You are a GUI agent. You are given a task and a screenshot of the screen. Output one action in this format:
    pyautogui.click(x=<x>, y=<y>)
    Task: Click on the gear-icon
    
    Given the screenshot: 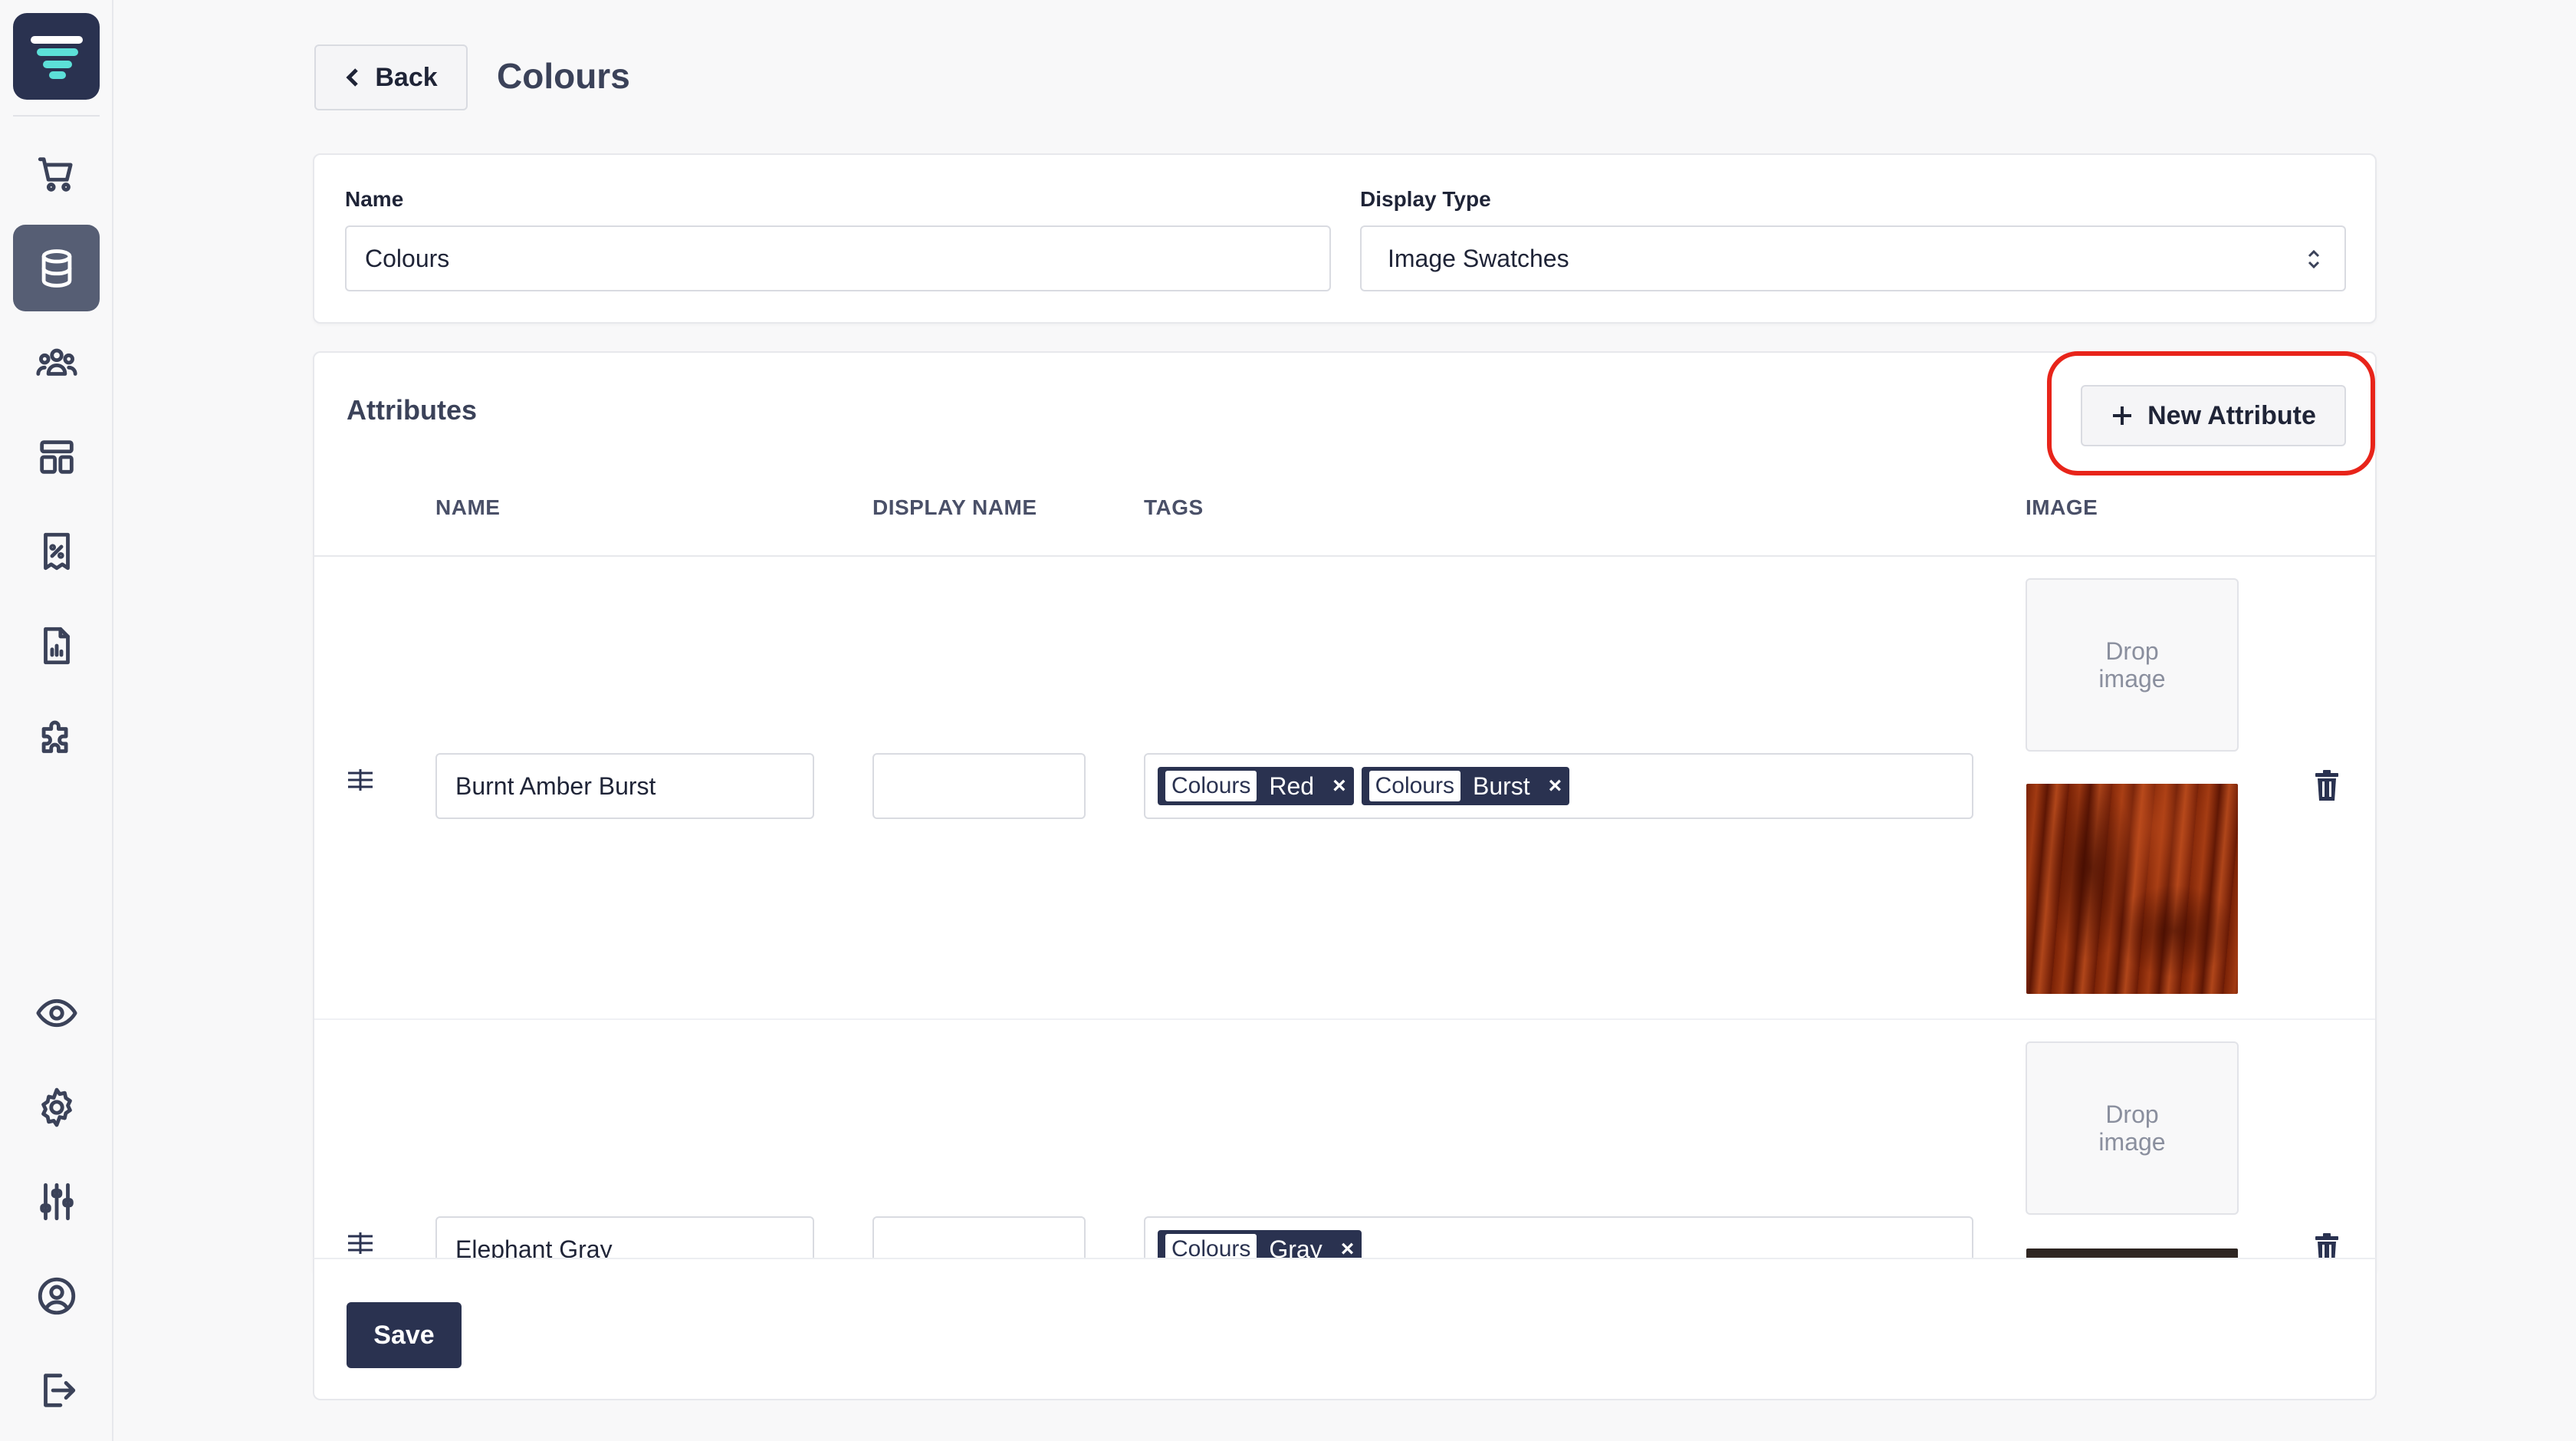 What is the action you would take?
    pyautogui.click(x=57, y=1107)
    